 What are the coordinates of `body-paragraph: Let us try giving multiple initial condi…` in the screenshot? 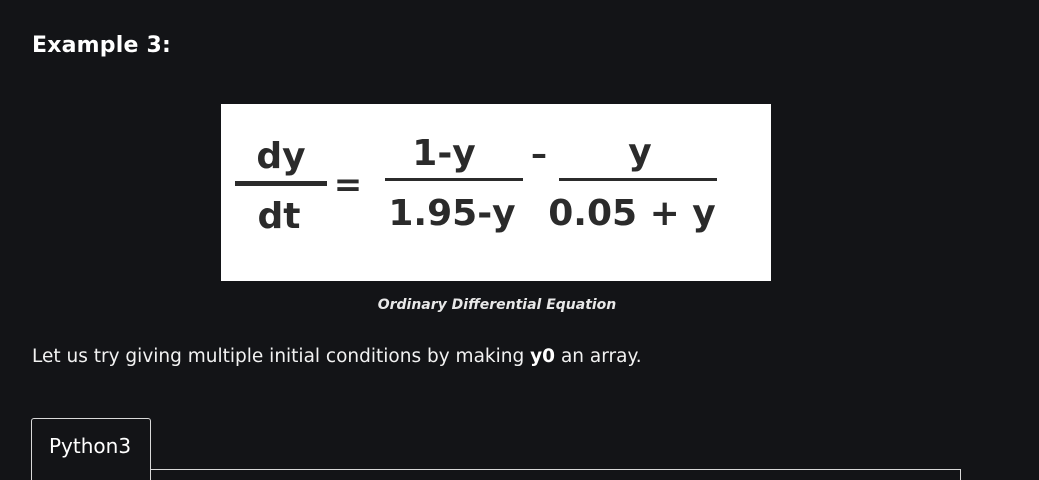 It's located at (337, 356).